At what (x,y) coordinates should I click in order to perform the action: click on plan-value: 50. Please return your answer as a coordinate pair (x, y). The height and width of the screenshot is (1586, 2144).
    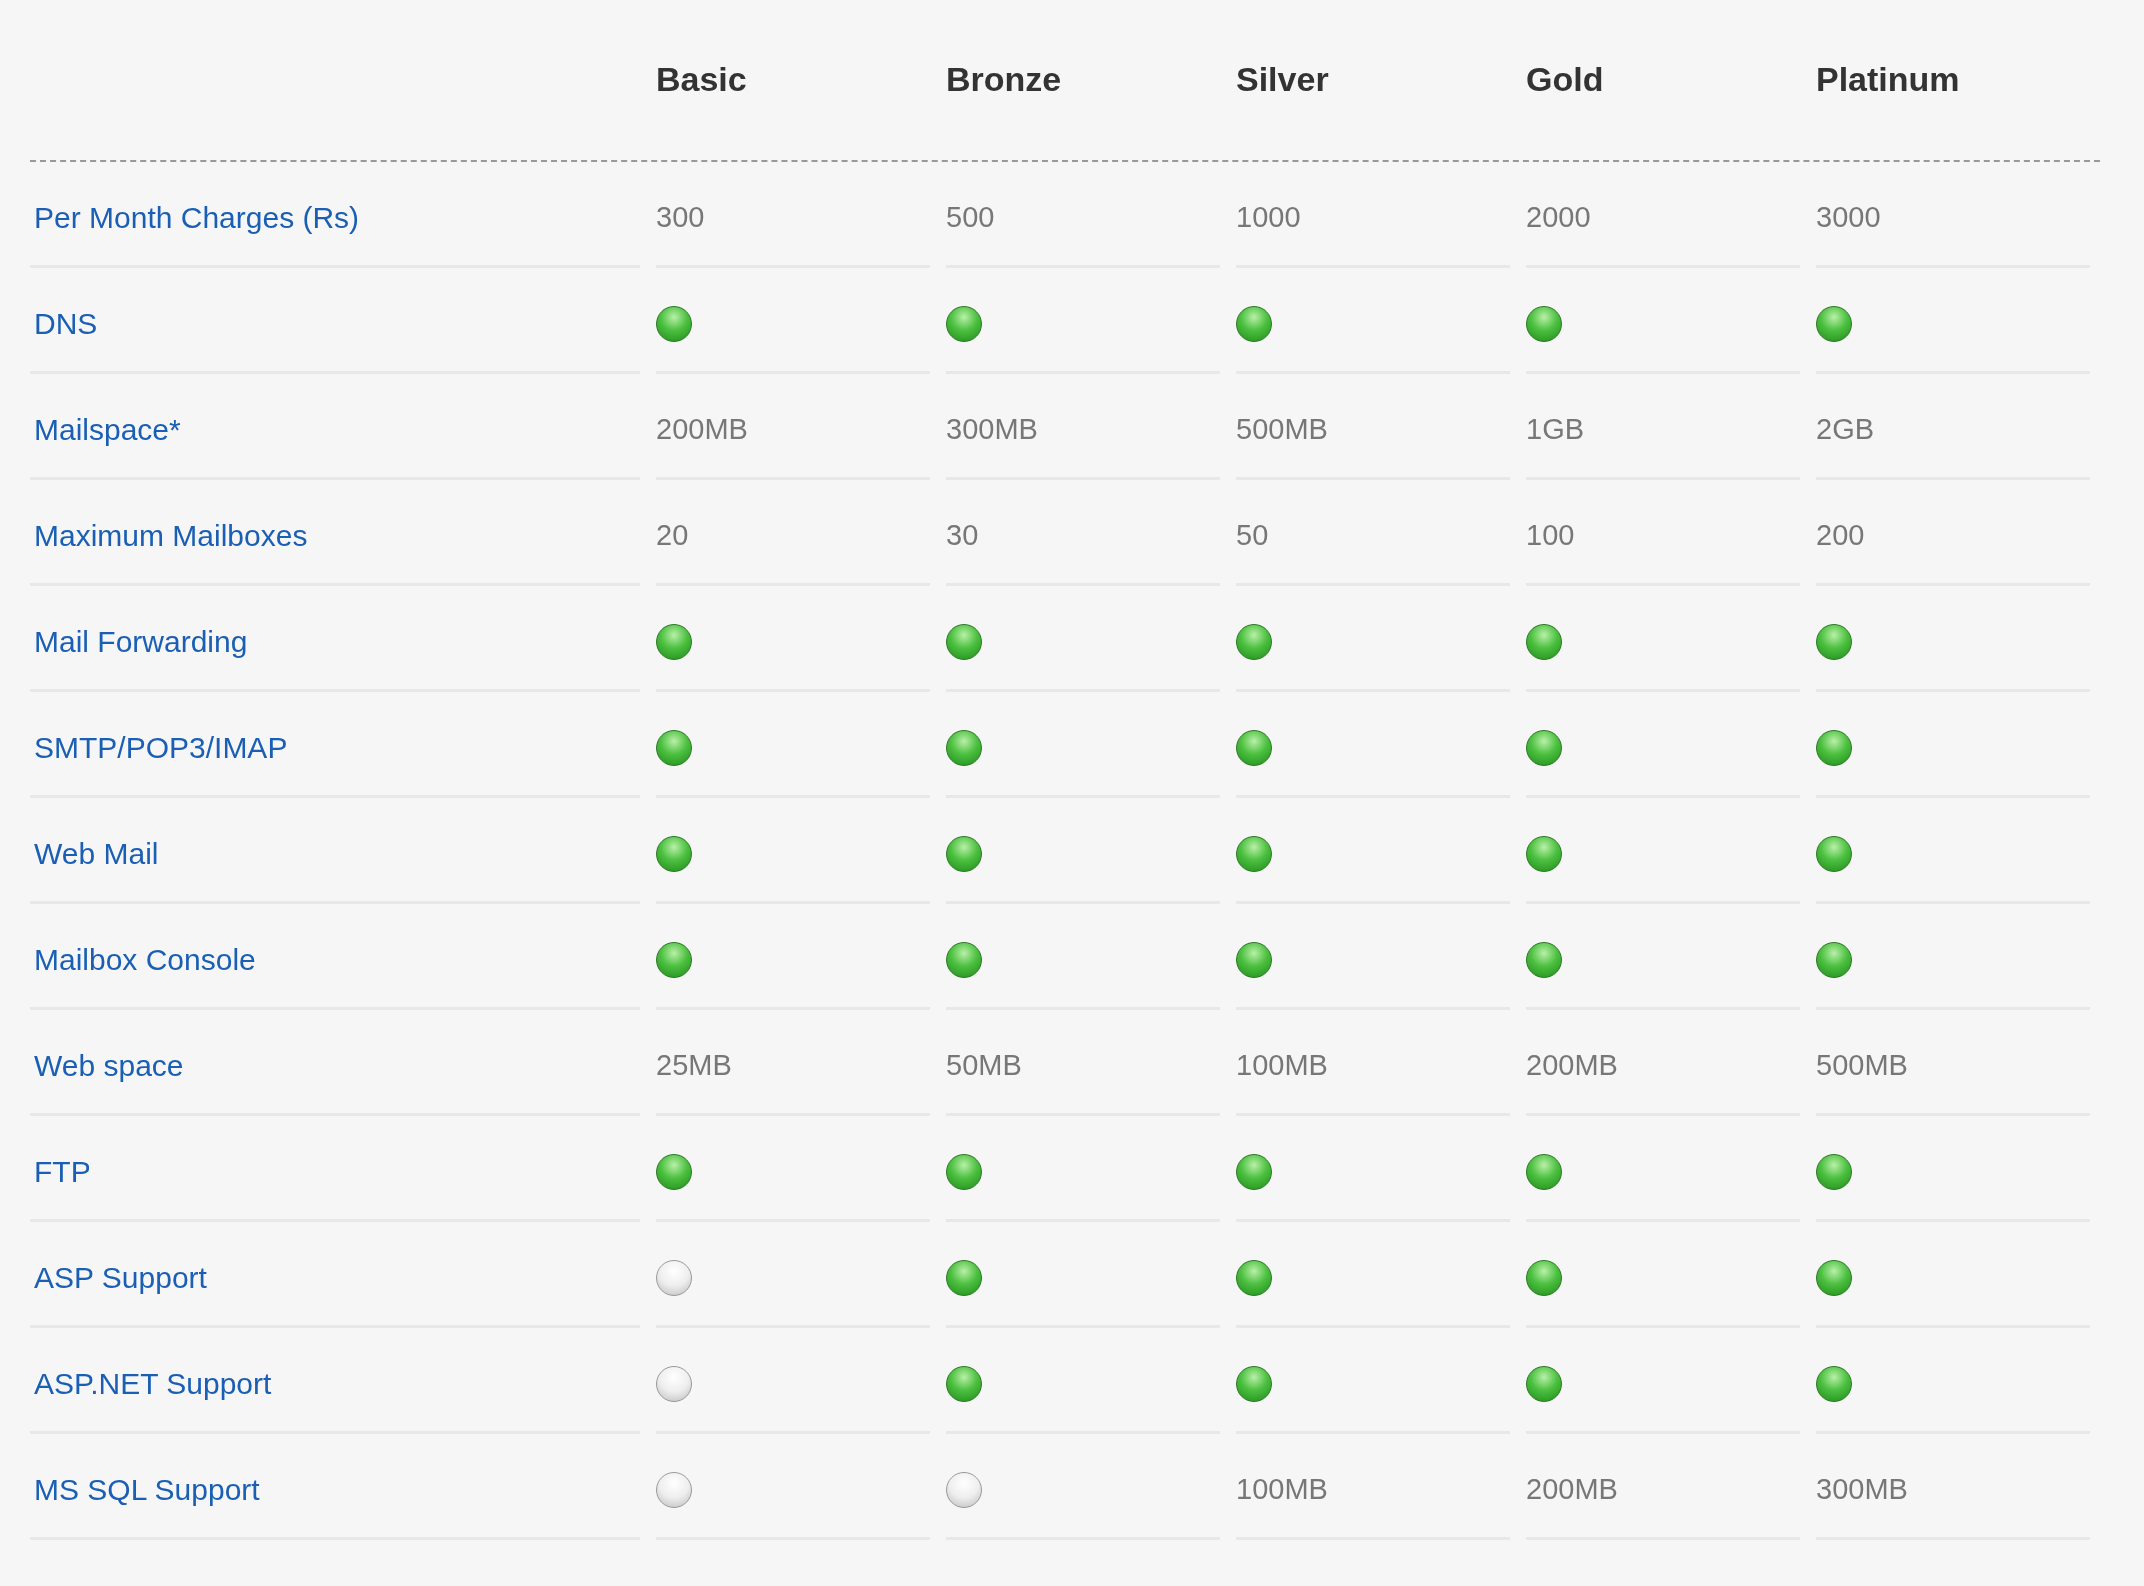
    Looking at the image, I should click on (1252, 535).